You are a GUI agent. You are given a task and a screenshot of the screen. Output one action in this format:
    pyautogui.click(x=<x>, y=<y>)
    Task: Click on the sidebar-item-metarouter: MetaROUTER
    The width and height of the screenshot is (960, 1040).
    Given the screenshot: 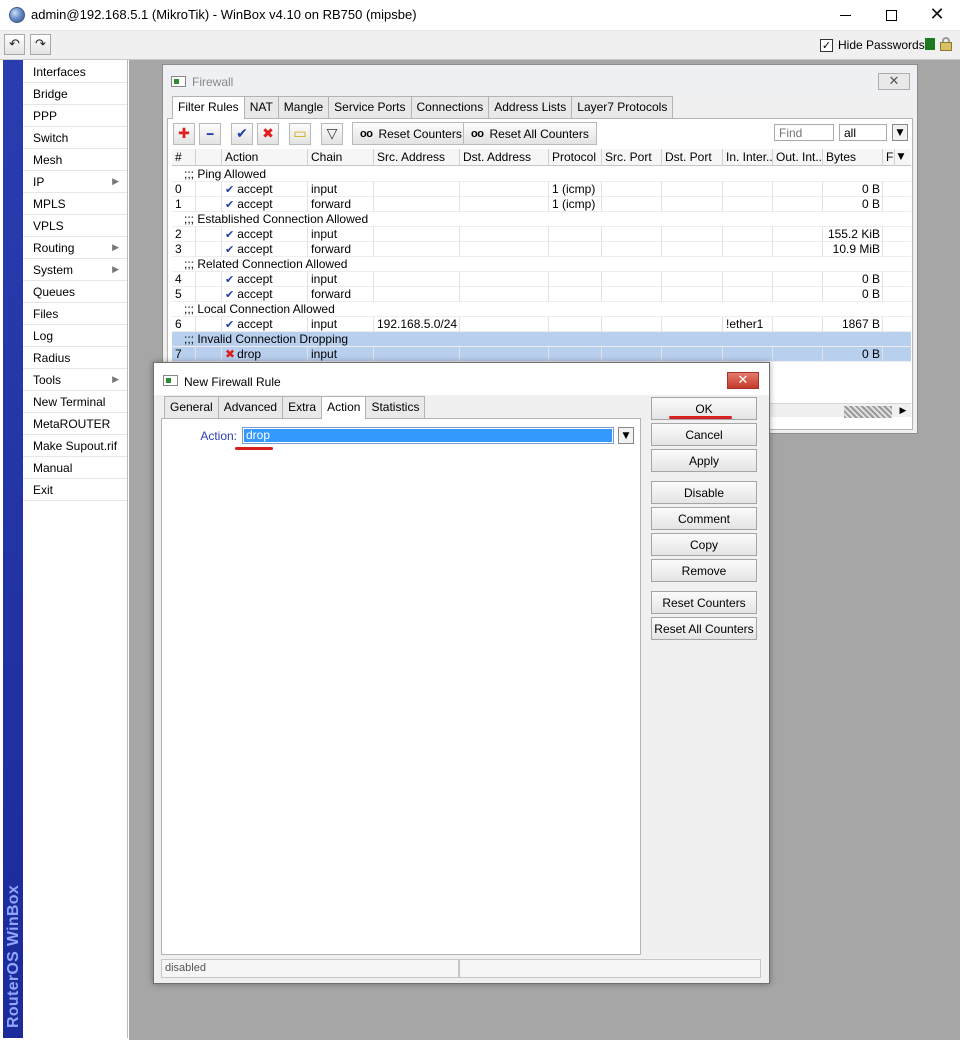 What is the action you would take?
    pyautogui.click(x=75, y=424)
    